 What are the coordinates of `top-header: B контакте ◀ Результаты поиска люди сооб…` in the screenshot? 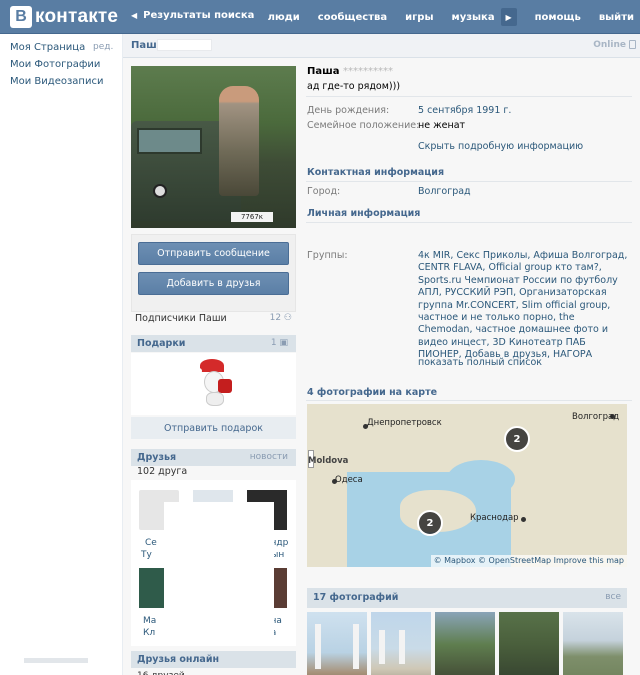 It's located at (320, 17).